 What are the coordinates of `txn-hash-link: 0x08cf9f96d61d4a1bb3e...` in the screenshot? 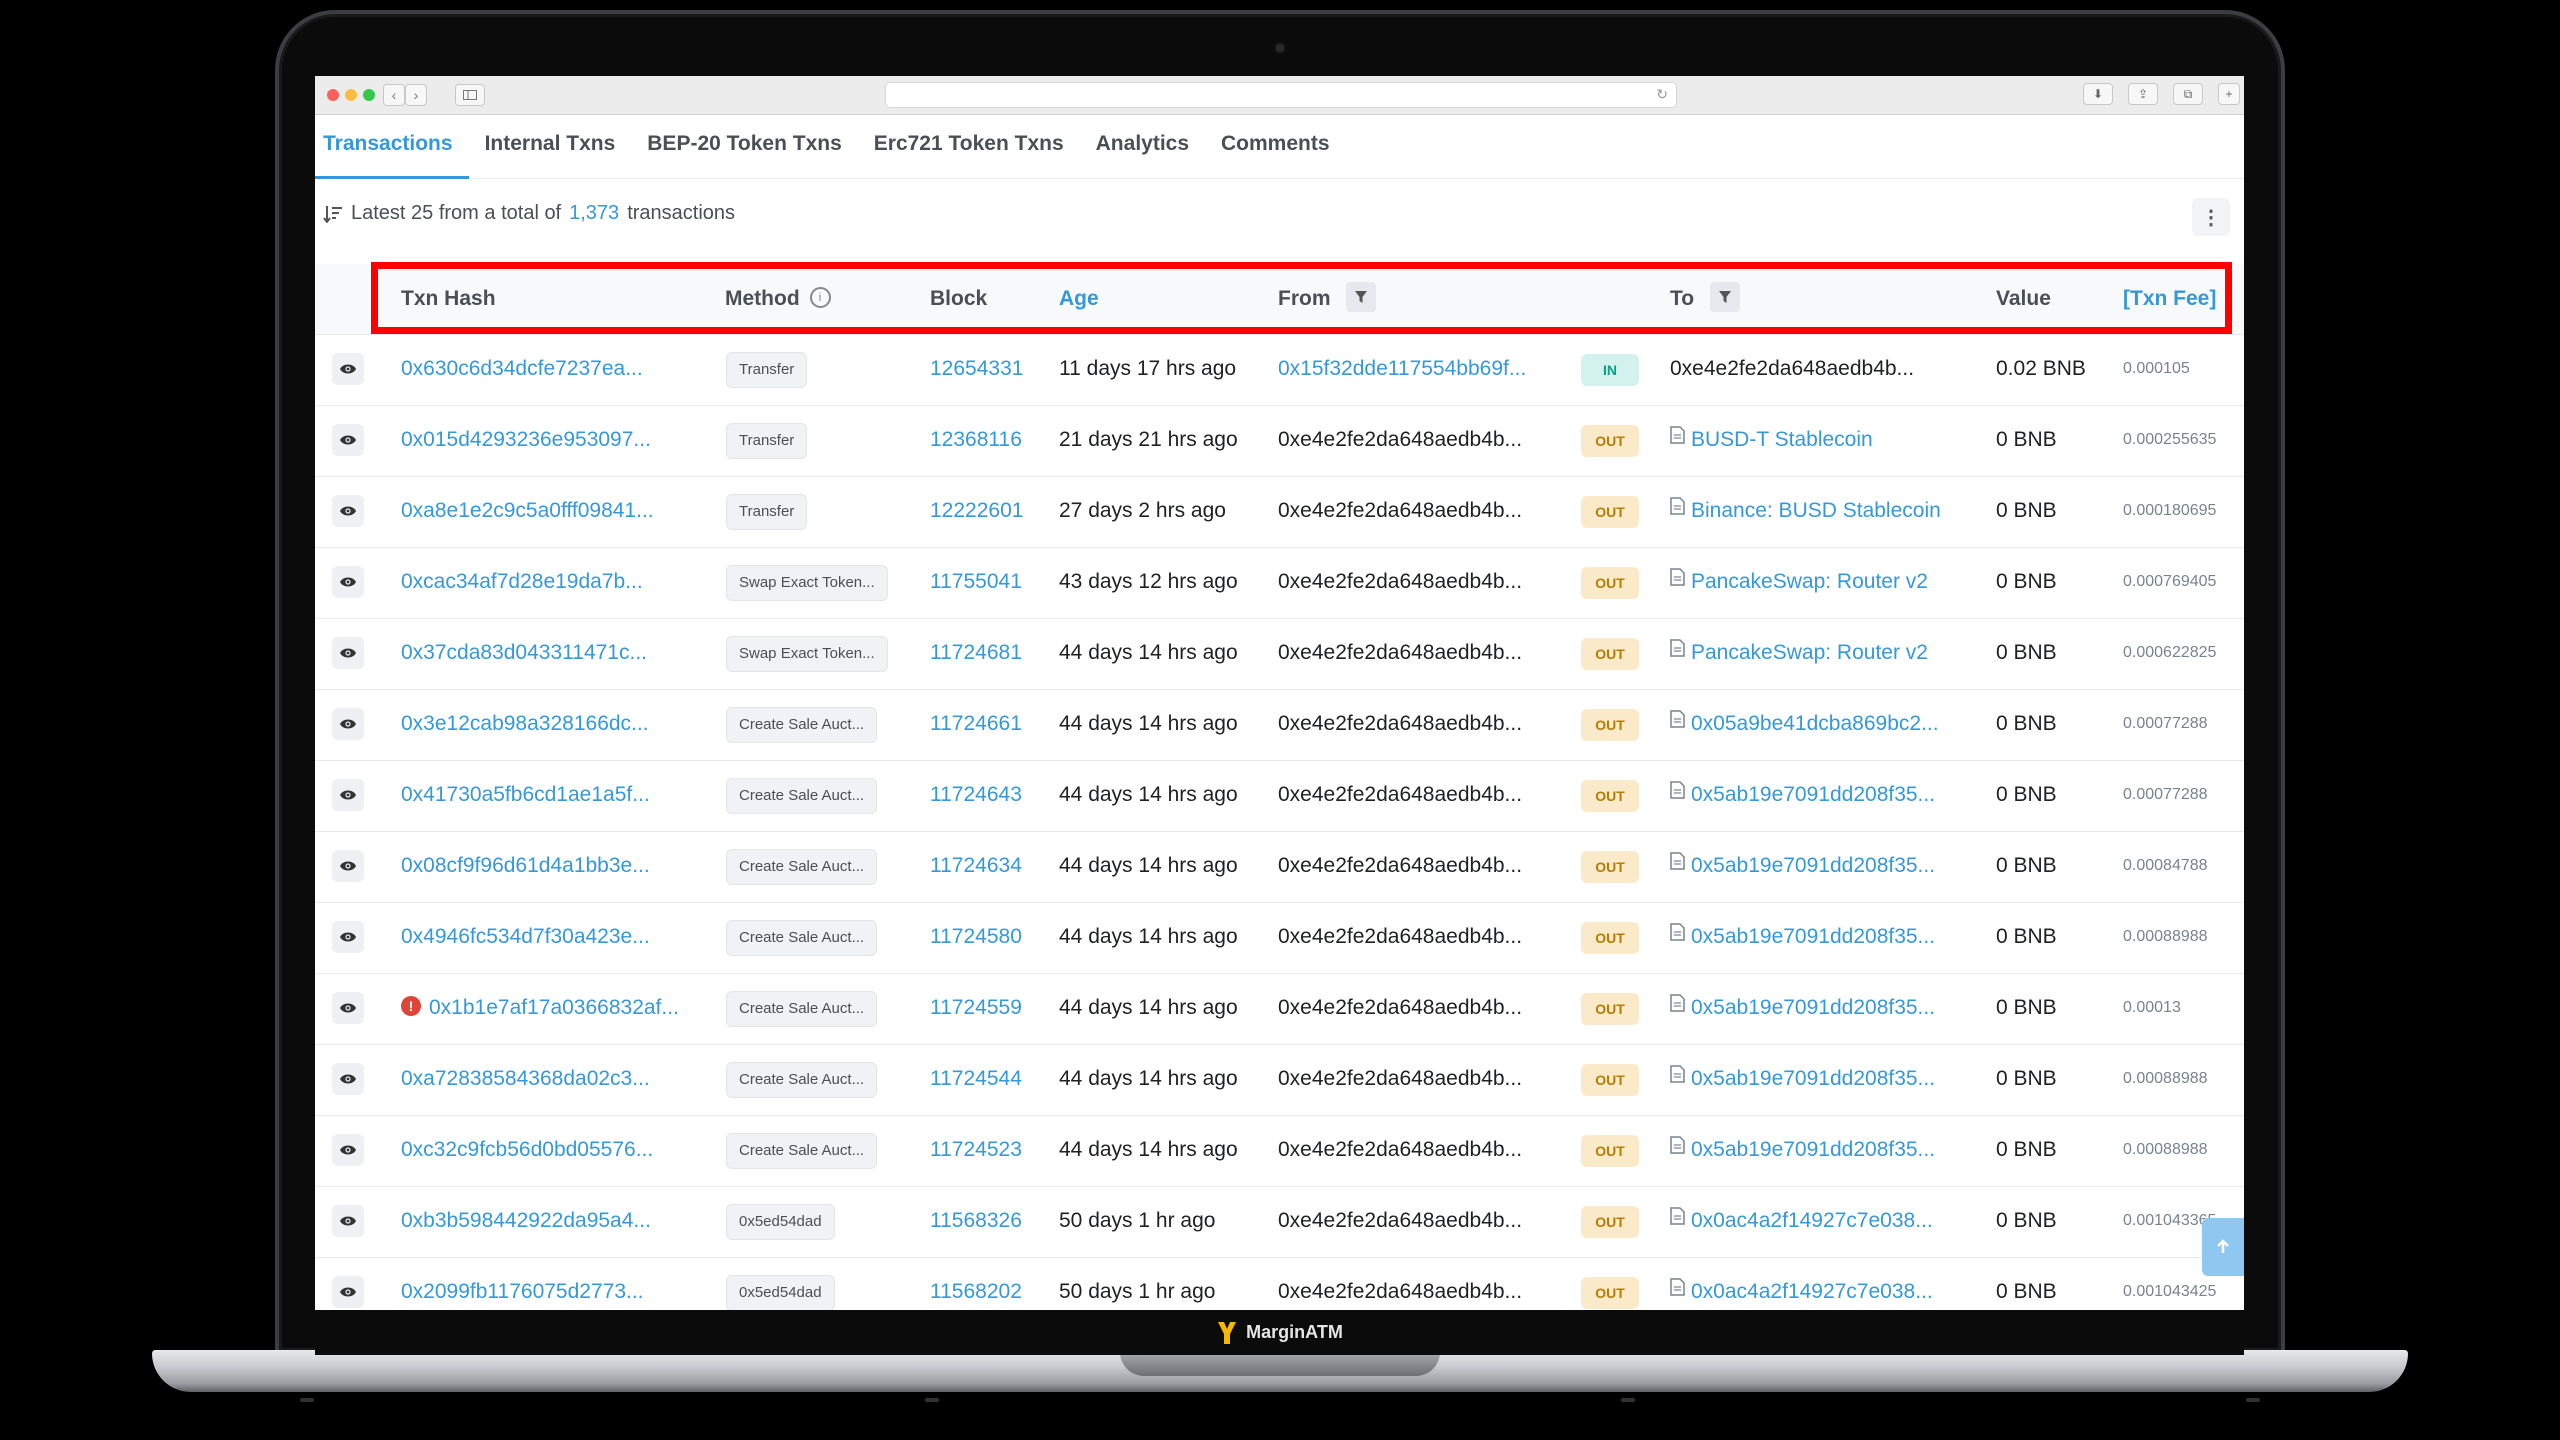 It's located at (525, 866).